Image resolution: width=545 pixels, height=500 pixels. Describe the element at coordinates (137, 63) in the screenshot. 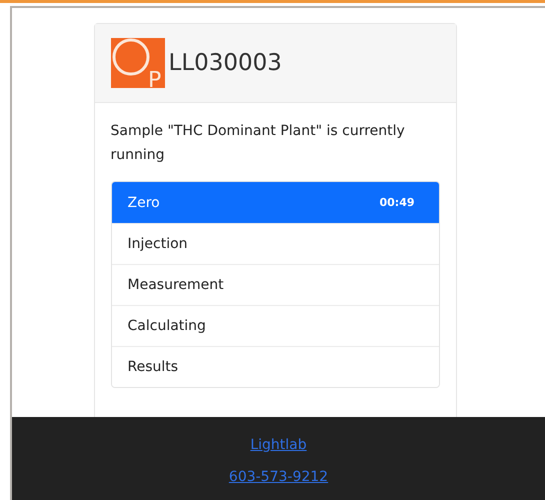

I see `logo-icon: P` at that location.